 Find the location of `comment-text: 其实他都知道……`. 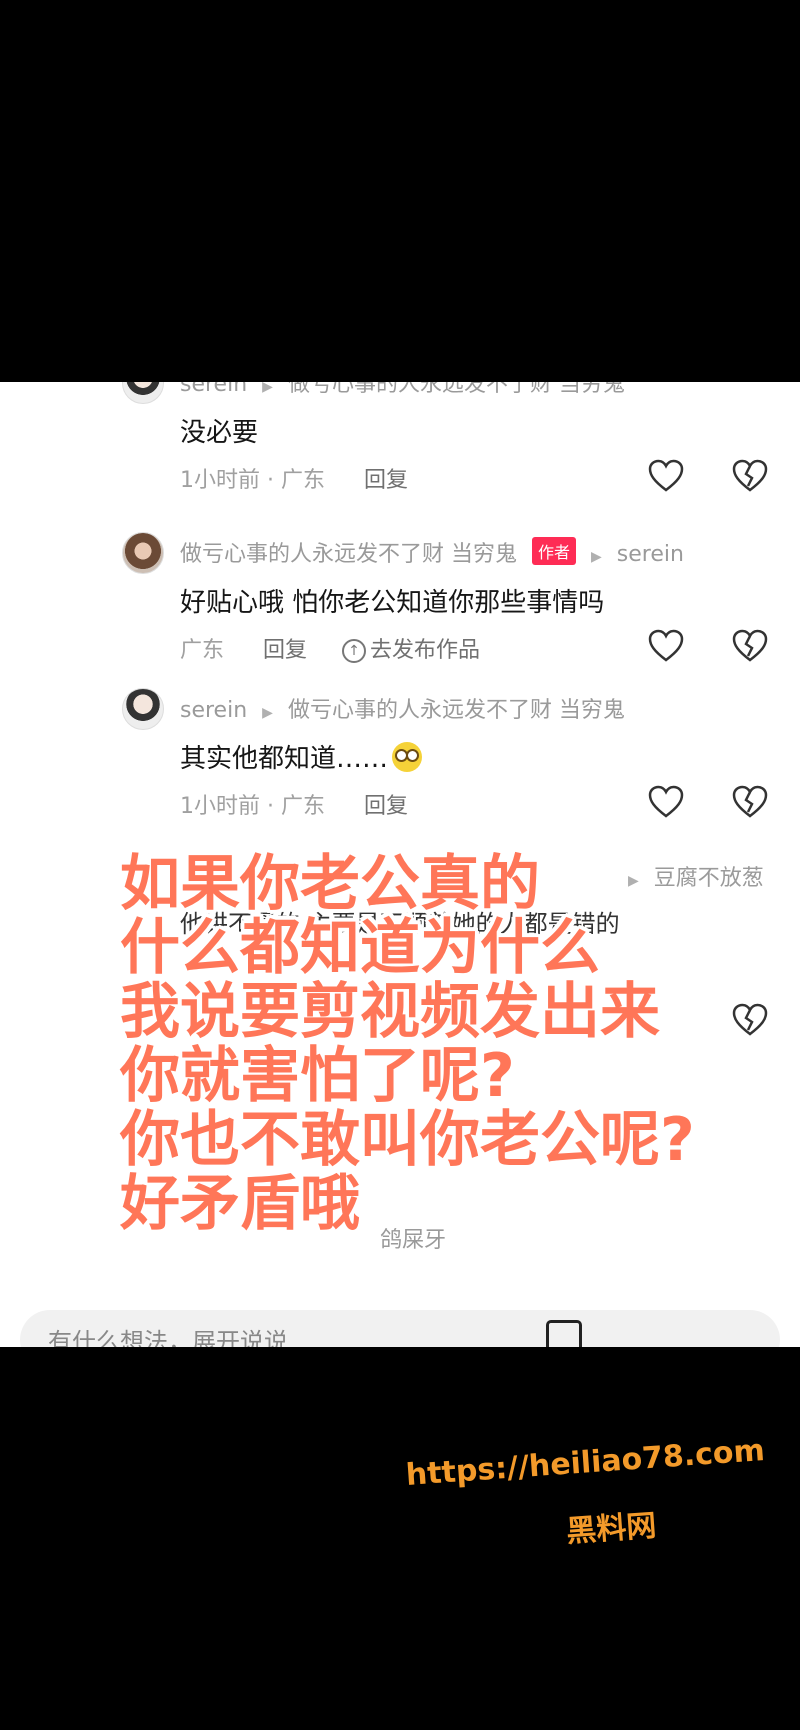

comment-text: 其实他都知道…… is located at coordinates (284, 759).